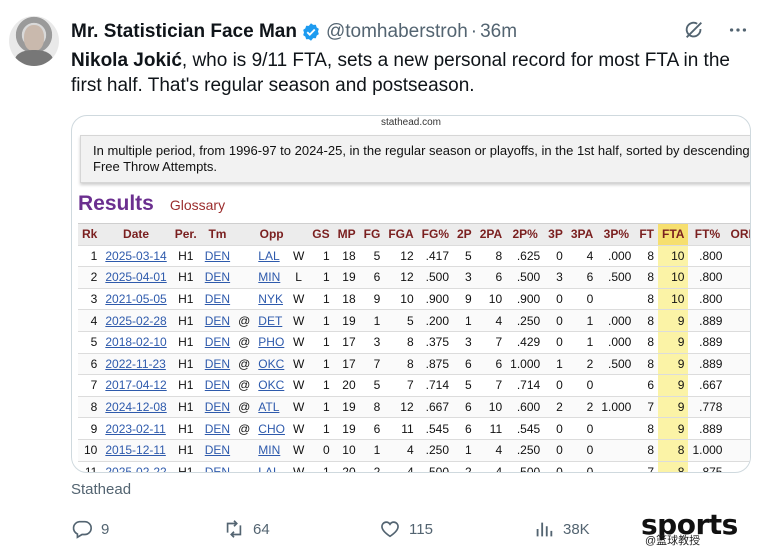 This screenshot has height=555, width=761. I want to click on column-header: Opp, so click(271, 234).